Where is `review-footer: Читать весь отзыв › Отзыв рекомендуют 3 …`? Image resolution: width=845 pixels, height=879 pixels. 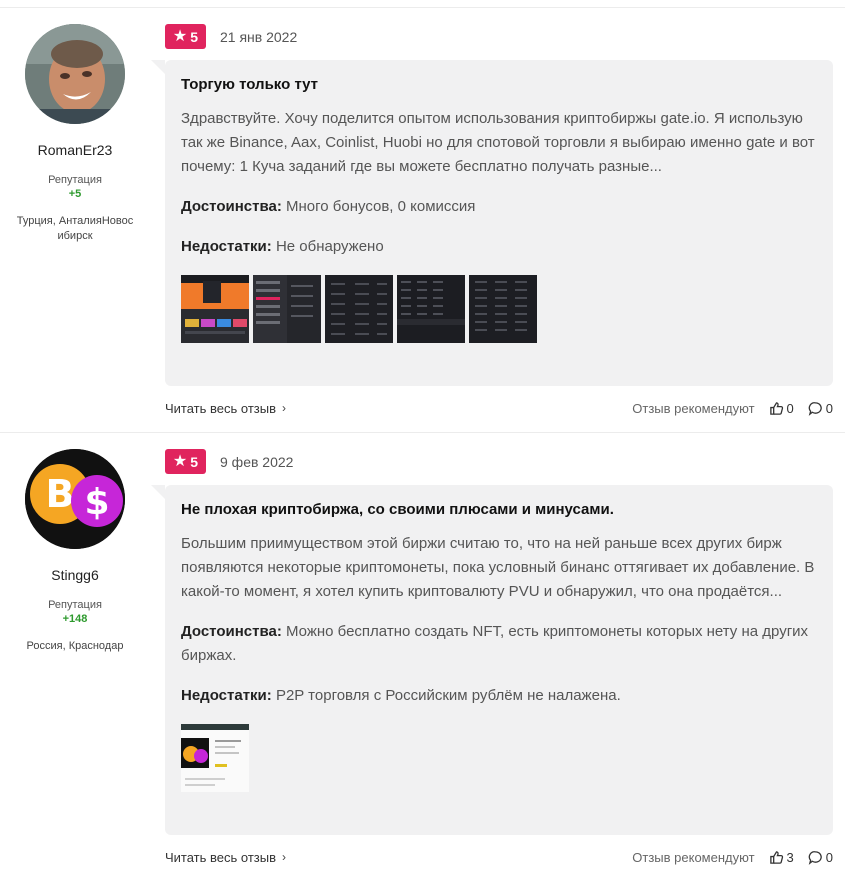 review-footer: Читать весь отзыв › Отзыв рекомендуют 3 … is located at coordinates (499, 857).